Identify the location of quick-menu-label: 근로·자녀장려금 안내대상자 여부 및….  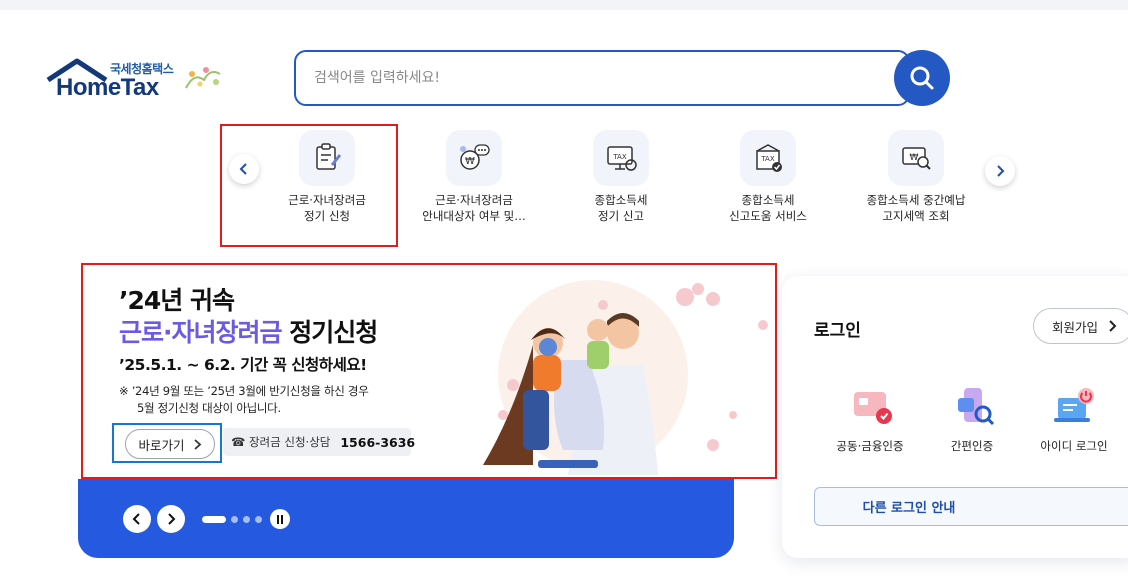
(474, 208).